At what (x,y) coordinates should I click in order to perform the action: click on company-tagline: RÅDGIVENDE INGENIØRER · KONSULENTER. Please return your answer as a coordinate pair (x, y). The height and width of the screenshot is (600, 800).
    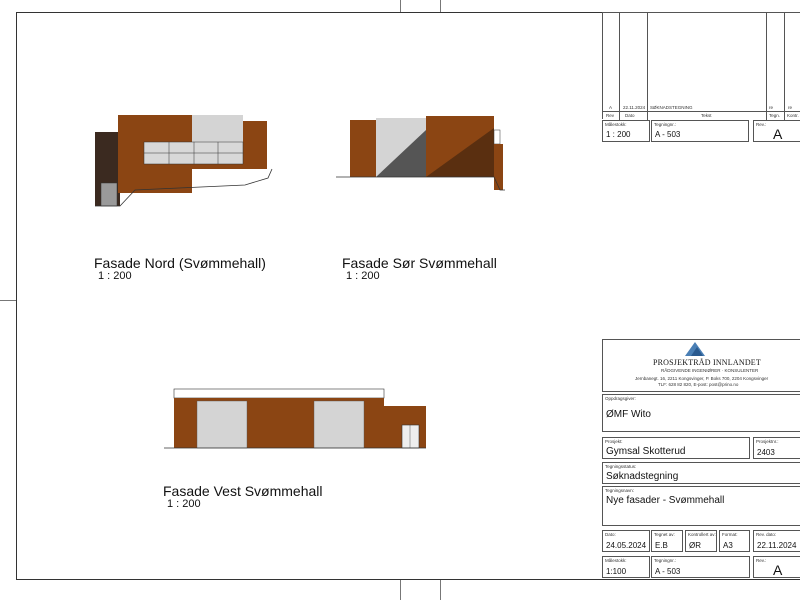
    Looking at the image, I should click on (710, 370).